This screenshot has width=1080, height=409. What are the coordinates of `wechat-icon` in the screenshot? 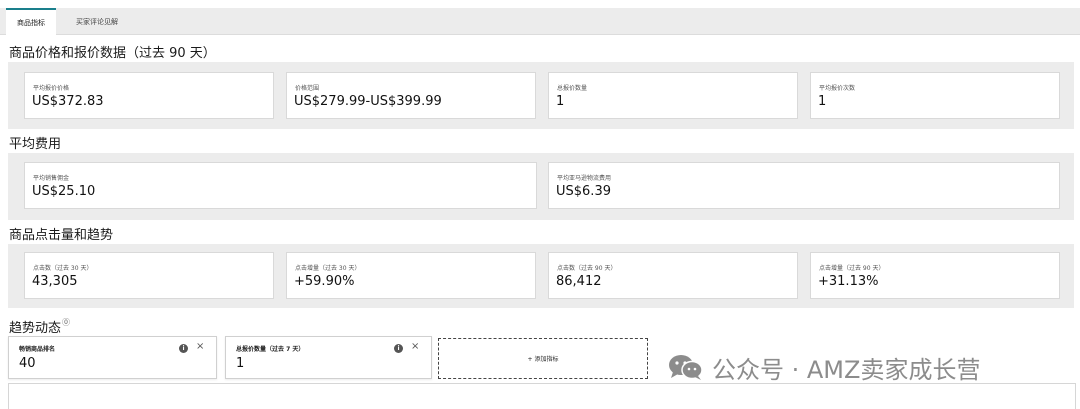 It's located at (686, 367).